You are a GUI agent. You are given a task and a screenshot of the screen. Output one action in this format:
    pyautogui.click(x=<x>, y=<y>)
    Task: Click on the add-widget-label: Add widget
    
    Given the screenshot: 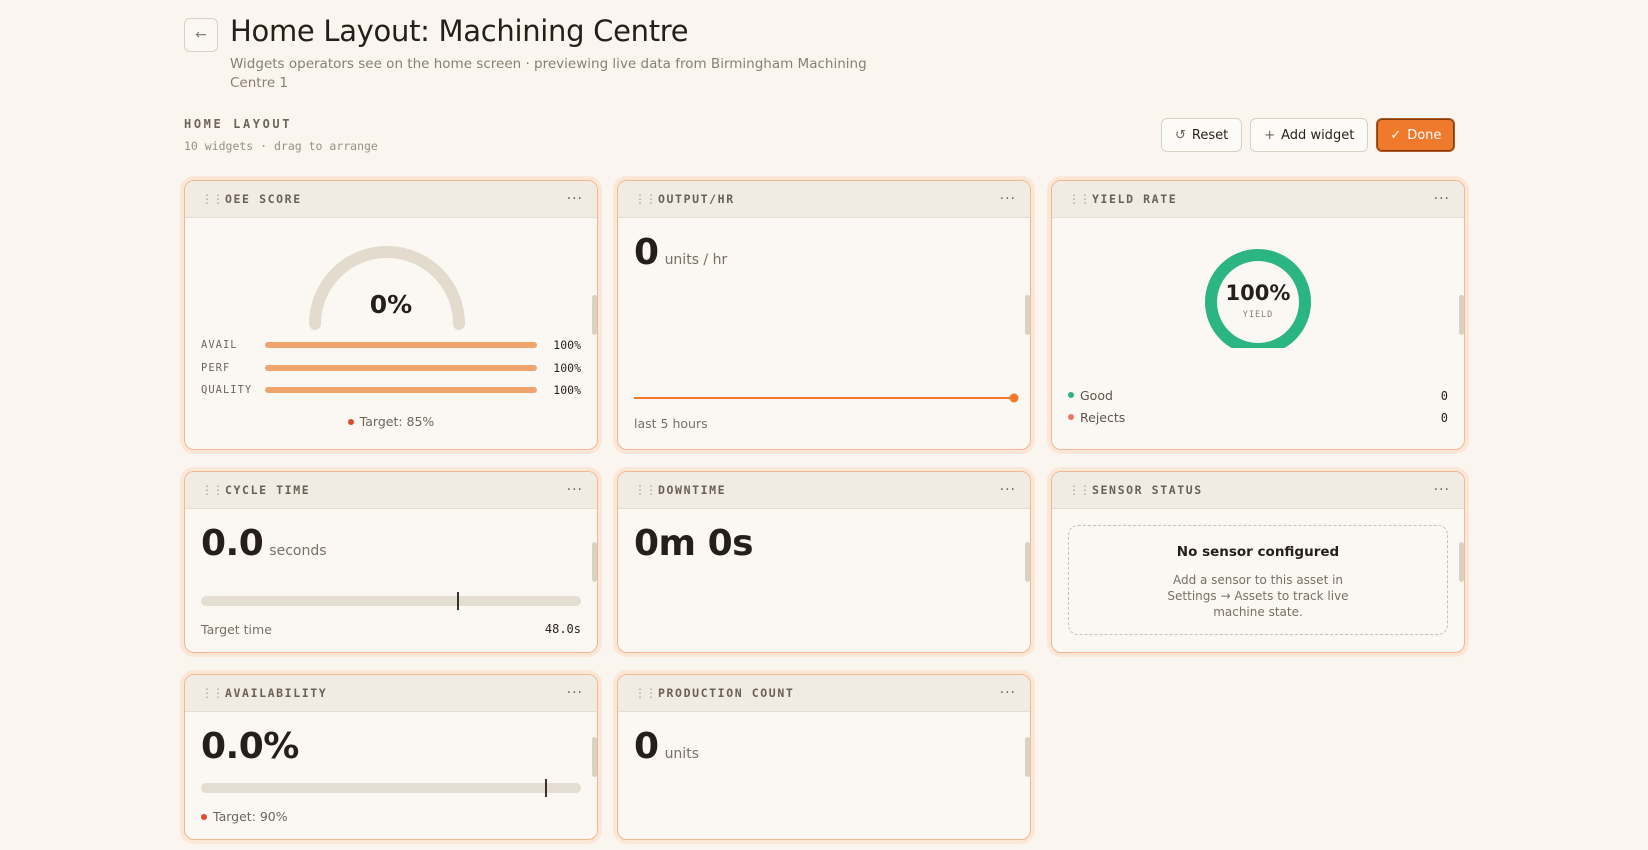 What is the action you would take?
    pyautogui.click(x=1318, y=135)
    